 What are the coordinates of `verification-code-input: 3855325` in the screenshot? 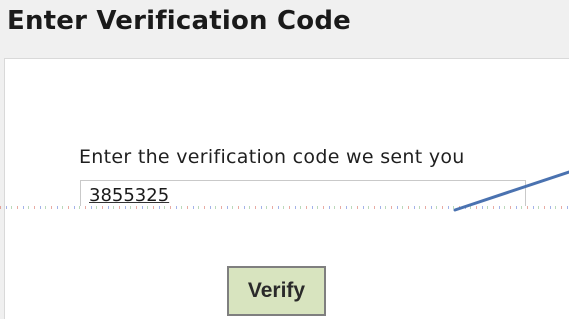 It's located at (303, 193).